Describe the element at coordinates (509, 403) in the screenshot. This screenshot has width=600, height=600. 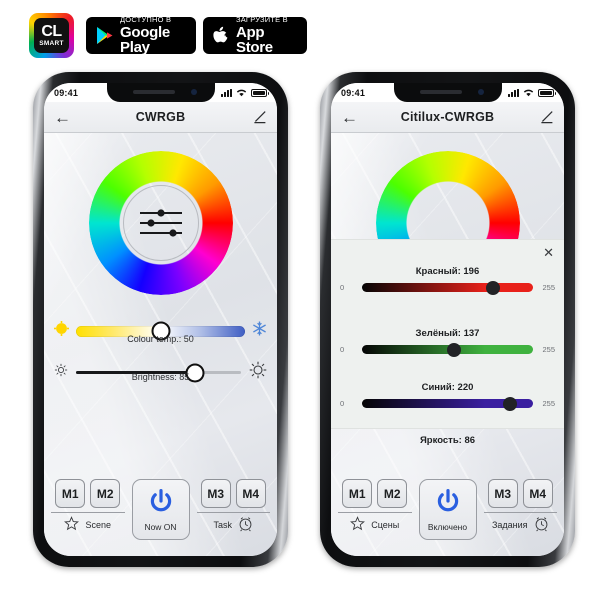
I see `blue-thumb` at that location.